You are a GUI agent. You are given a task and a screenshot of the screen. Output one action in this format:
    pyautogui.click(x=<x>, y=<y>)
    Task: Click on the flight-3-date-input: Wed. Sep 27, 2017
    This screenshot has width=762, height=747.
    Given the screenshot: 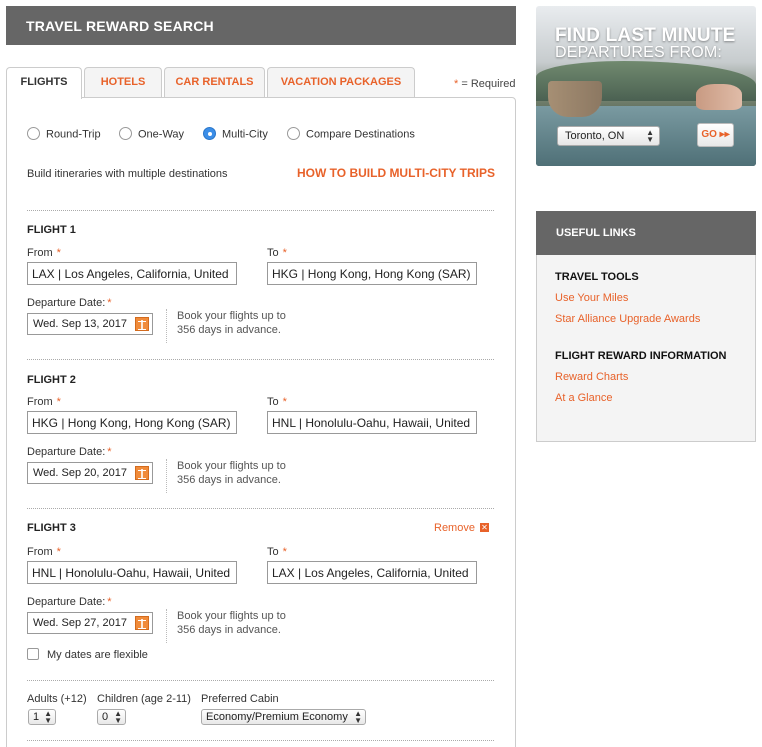 What is the action you would take?
    pyautogui.click(x=90, y=623)
    